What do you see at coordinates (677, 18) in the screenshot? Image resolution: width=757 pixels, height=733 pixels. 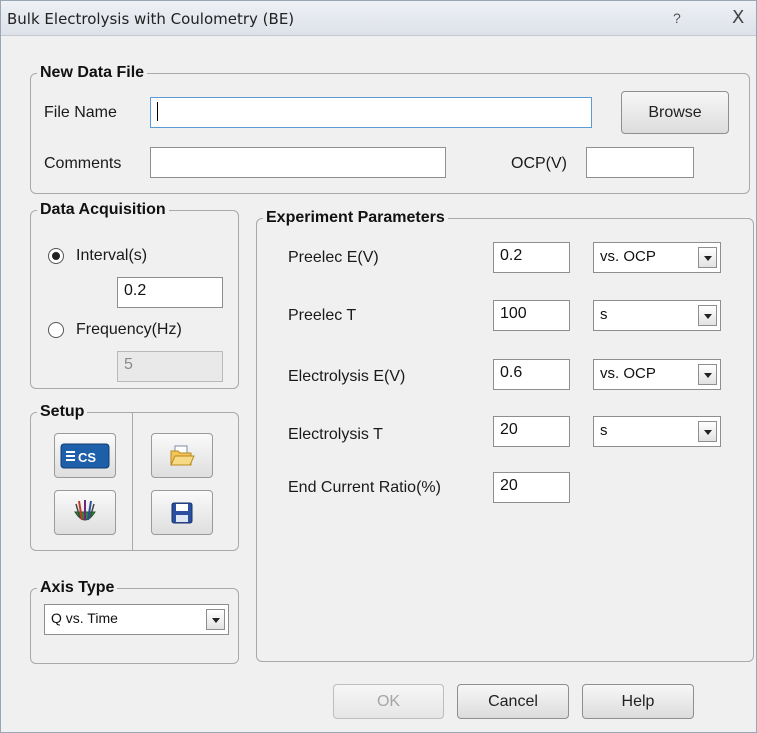 I see `help-icon: ?` at bounding box center [677, 18].